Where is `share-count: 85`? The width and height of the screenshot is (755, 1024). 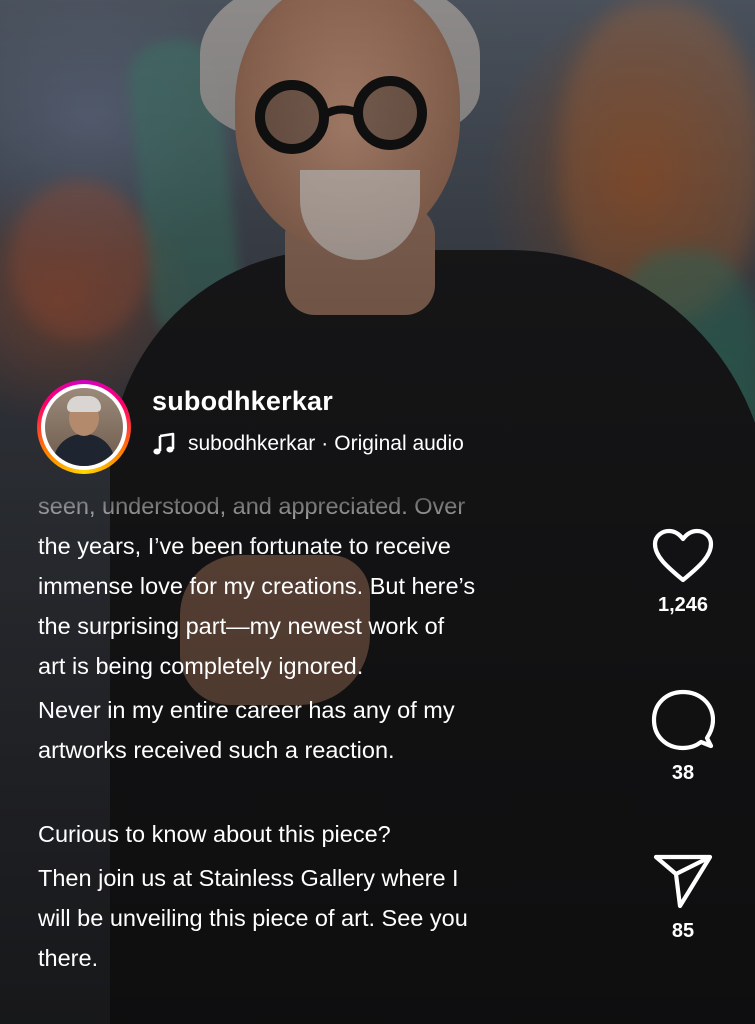 share-count: 85 is located at coordinates (683, 931).